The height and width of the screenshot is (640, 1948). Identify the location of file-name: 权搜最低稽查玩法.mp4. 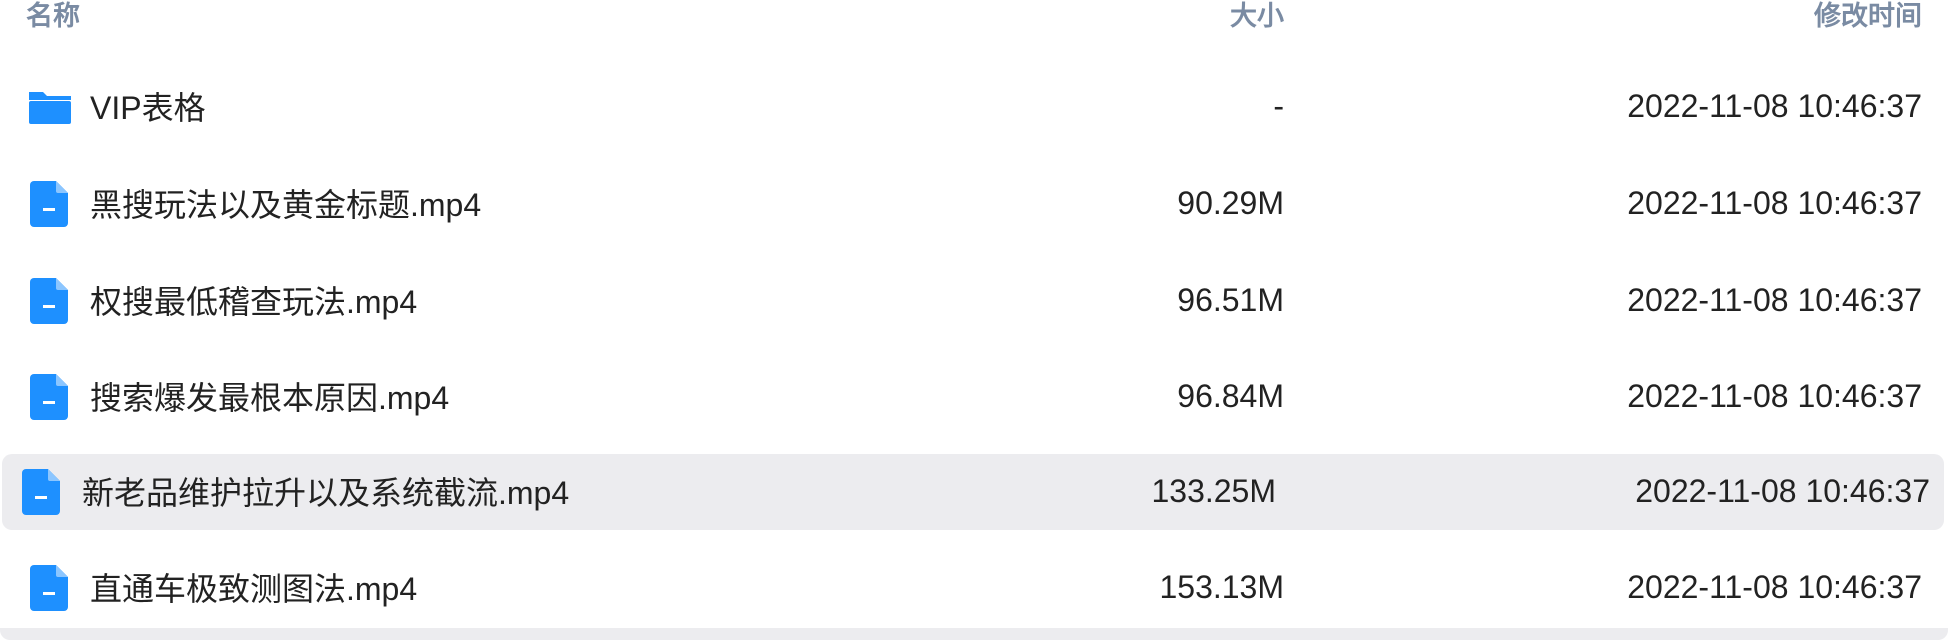
(253, 300).